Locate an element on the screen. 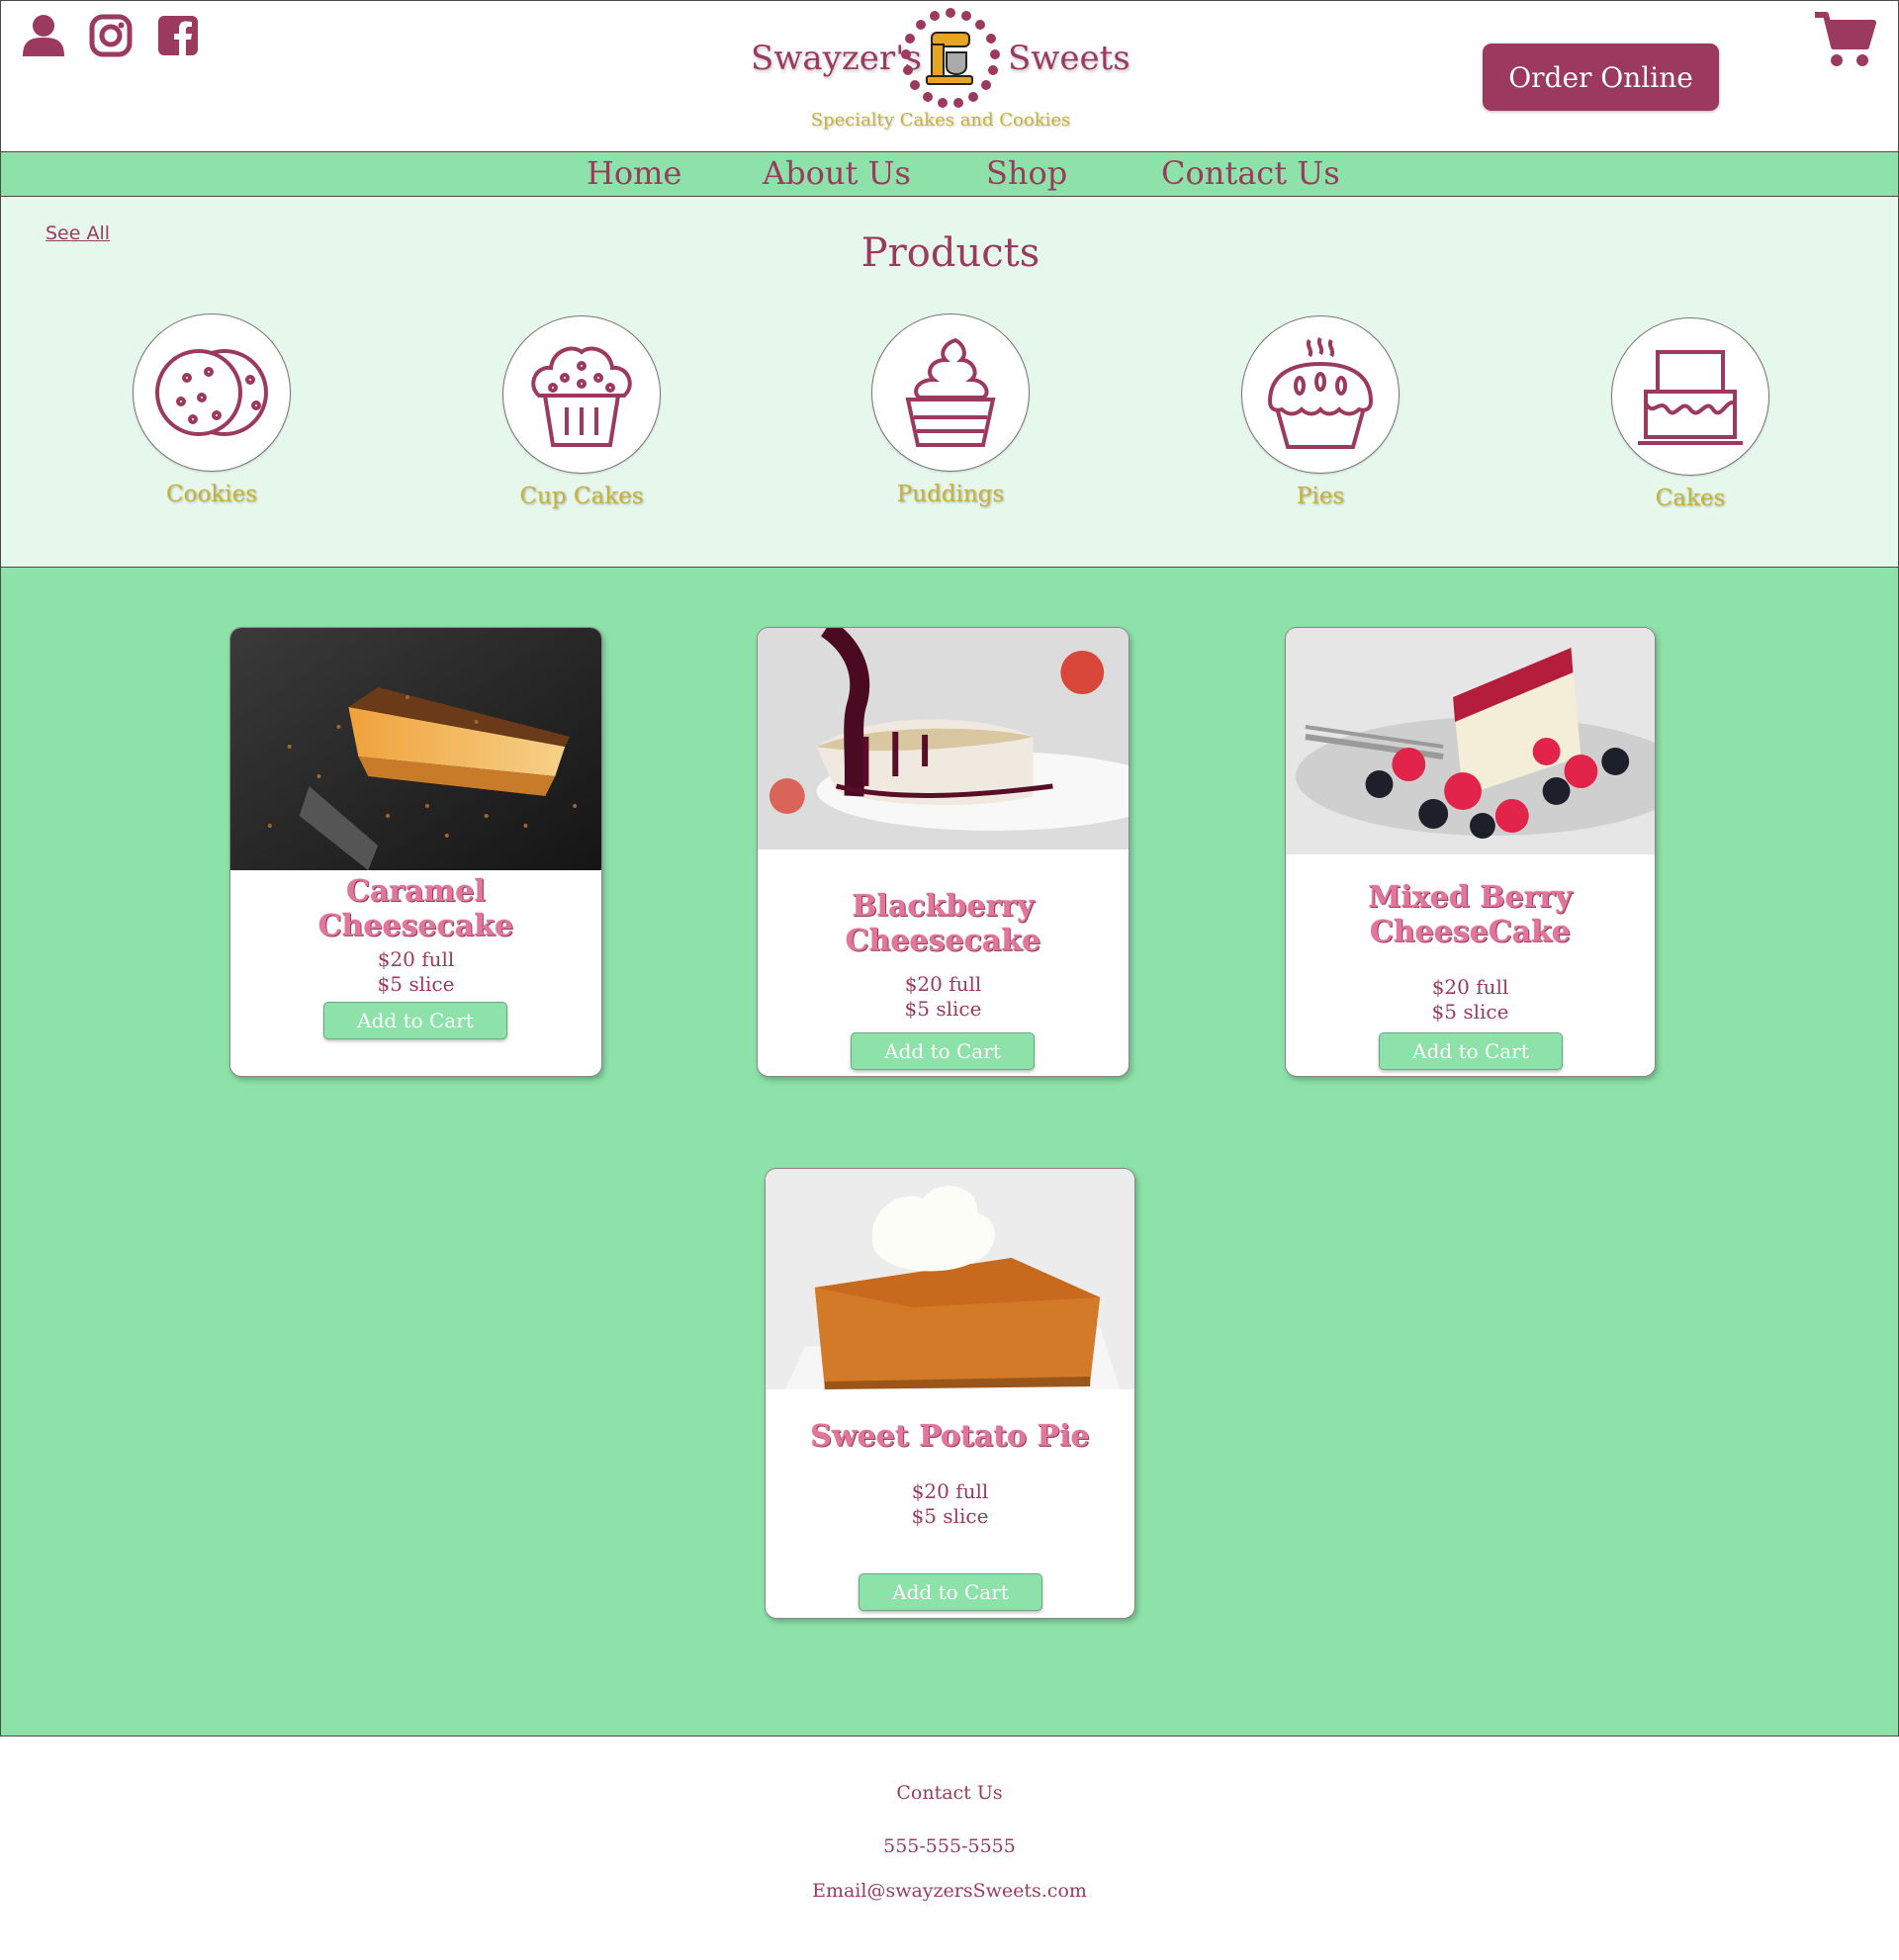 The image size is (1899, 1960). facebook-icon is located at coordinates (178, 35).